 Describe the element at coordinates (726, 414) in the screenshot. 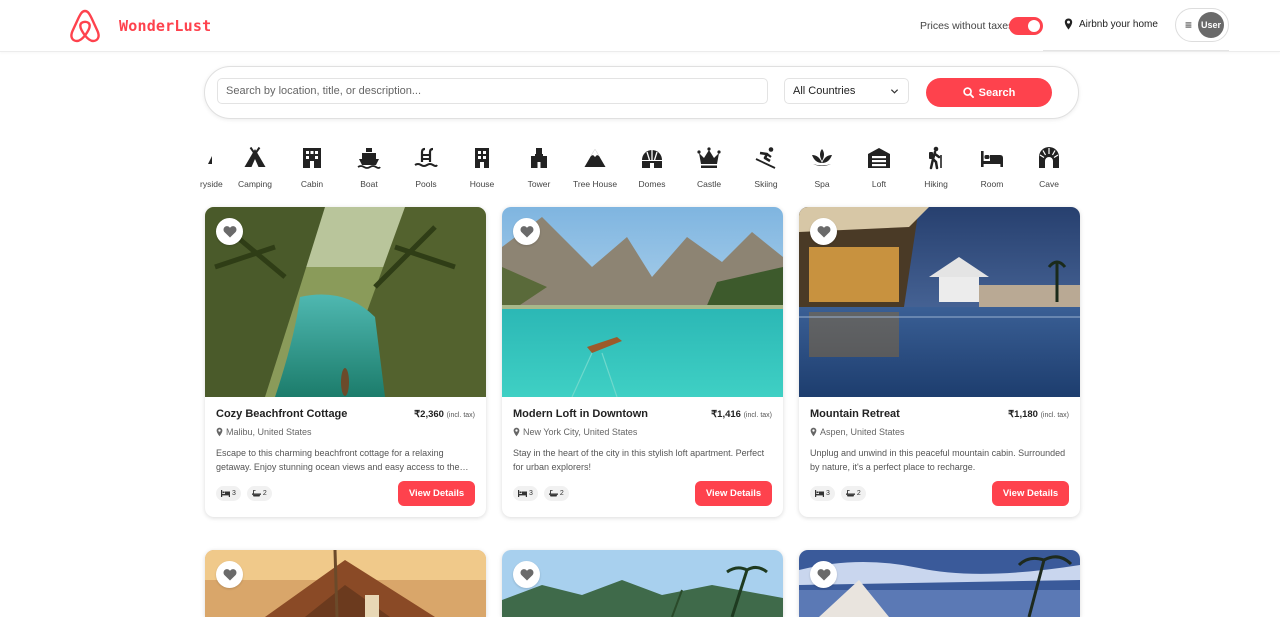

I see `price-value: ₹1,416` at that location.